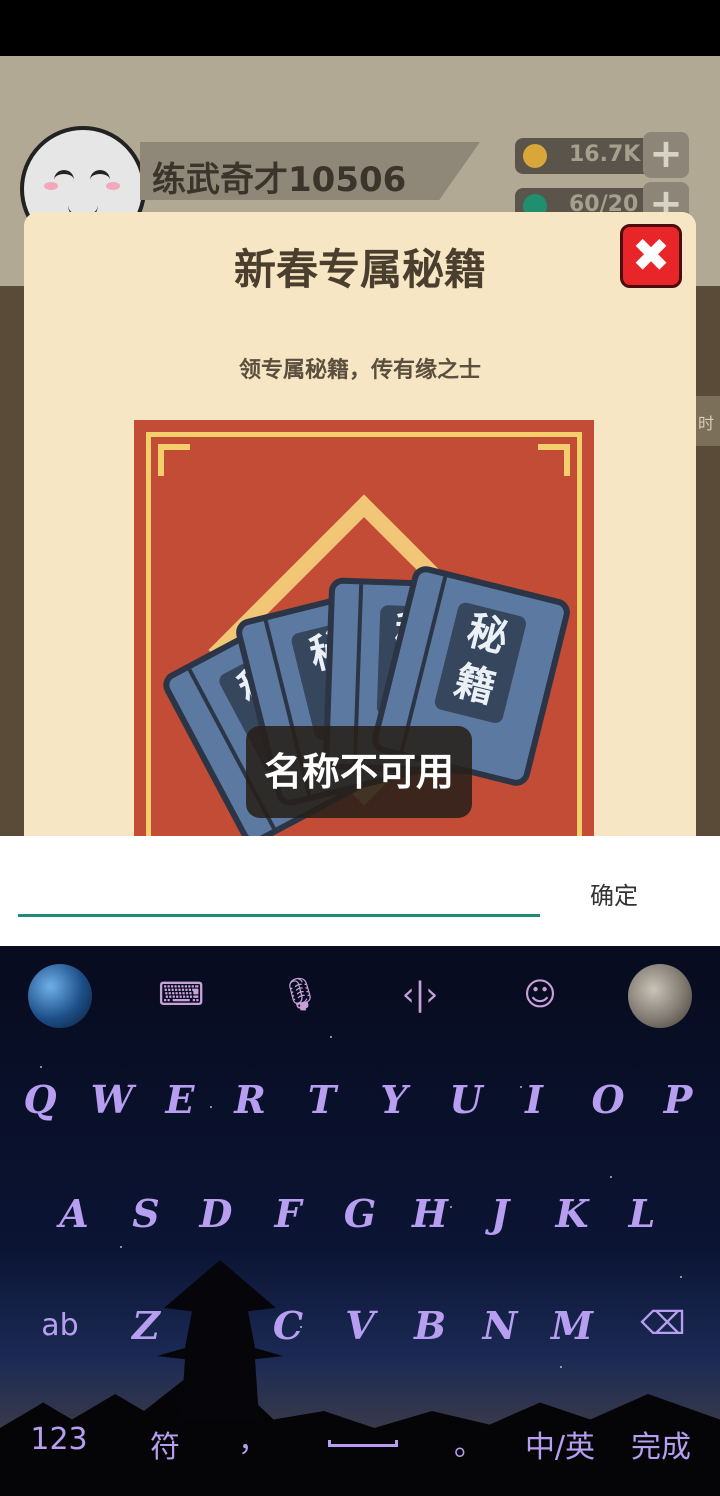  Describe the element at coordinates (420, 994) in the screenshot. I see `cursor-move-icon: ‹|›` at that location.